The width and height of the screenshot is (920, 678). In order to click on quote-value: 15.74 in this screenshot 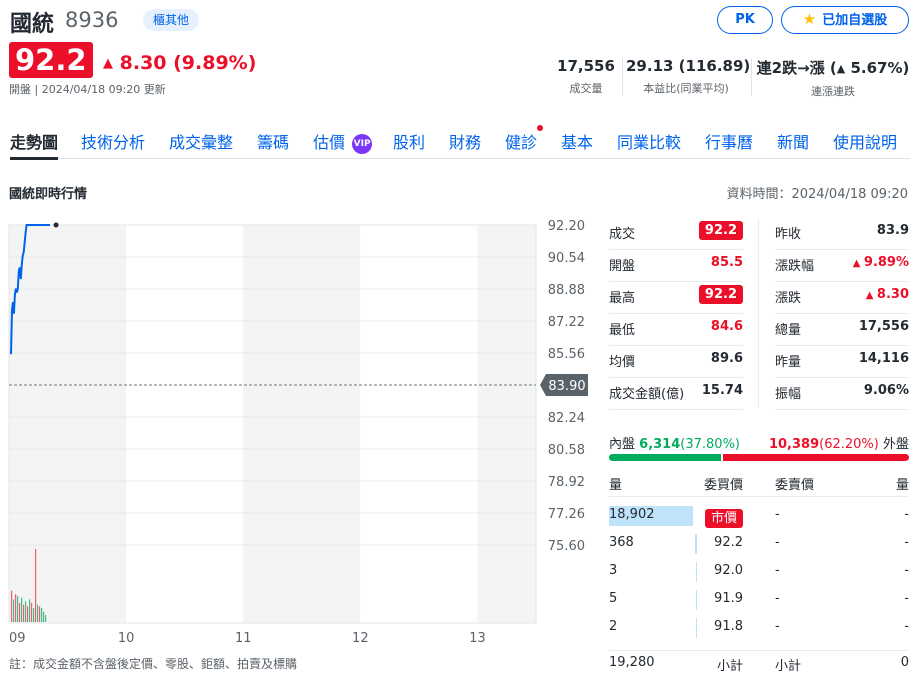, I will do `click(722, 390)`.